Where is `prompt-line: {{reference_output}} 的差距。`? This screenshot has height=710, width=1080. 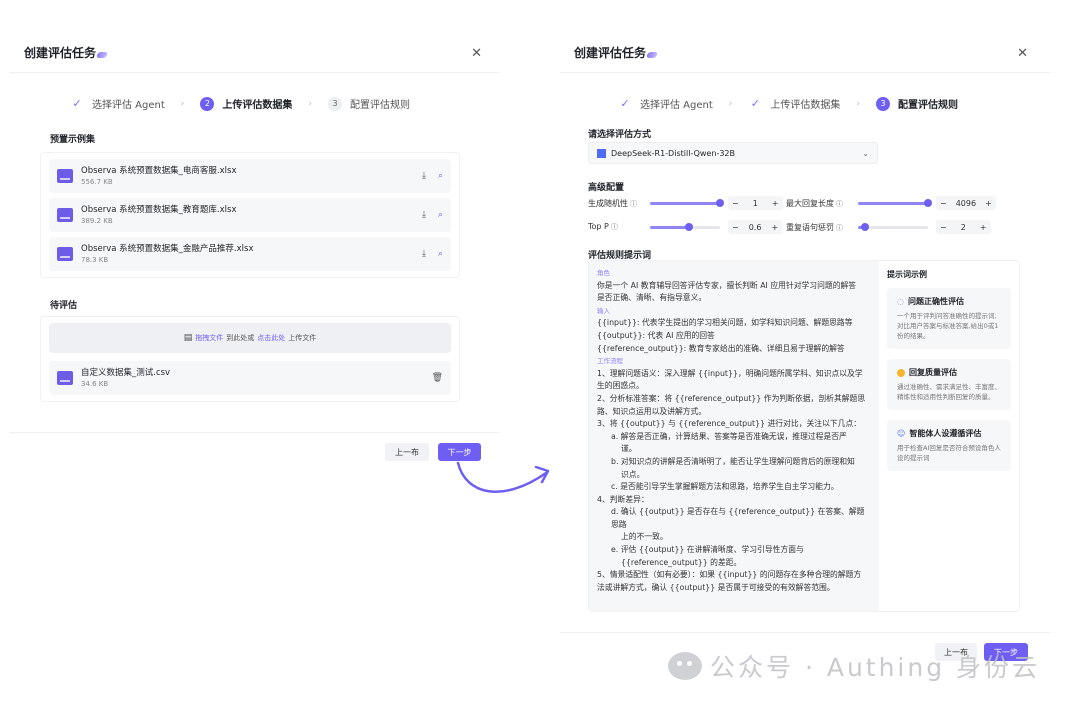 prompt-line: {{reference_output}} 的差距。 is located at coordinates (681, 562).